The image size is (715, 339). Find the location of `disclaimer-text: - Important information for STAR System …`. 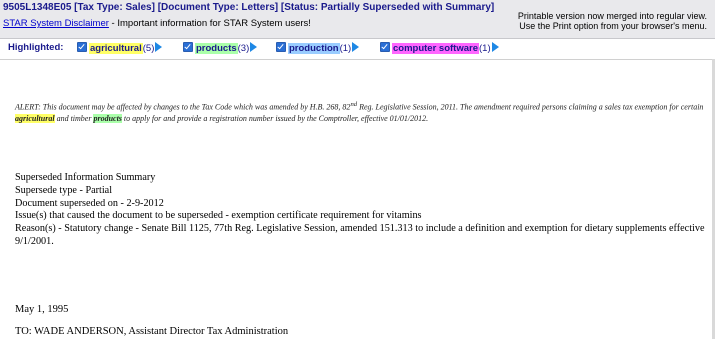

disclaimer-text: - Important information for STAR System … is located at coordinates (209, 23).